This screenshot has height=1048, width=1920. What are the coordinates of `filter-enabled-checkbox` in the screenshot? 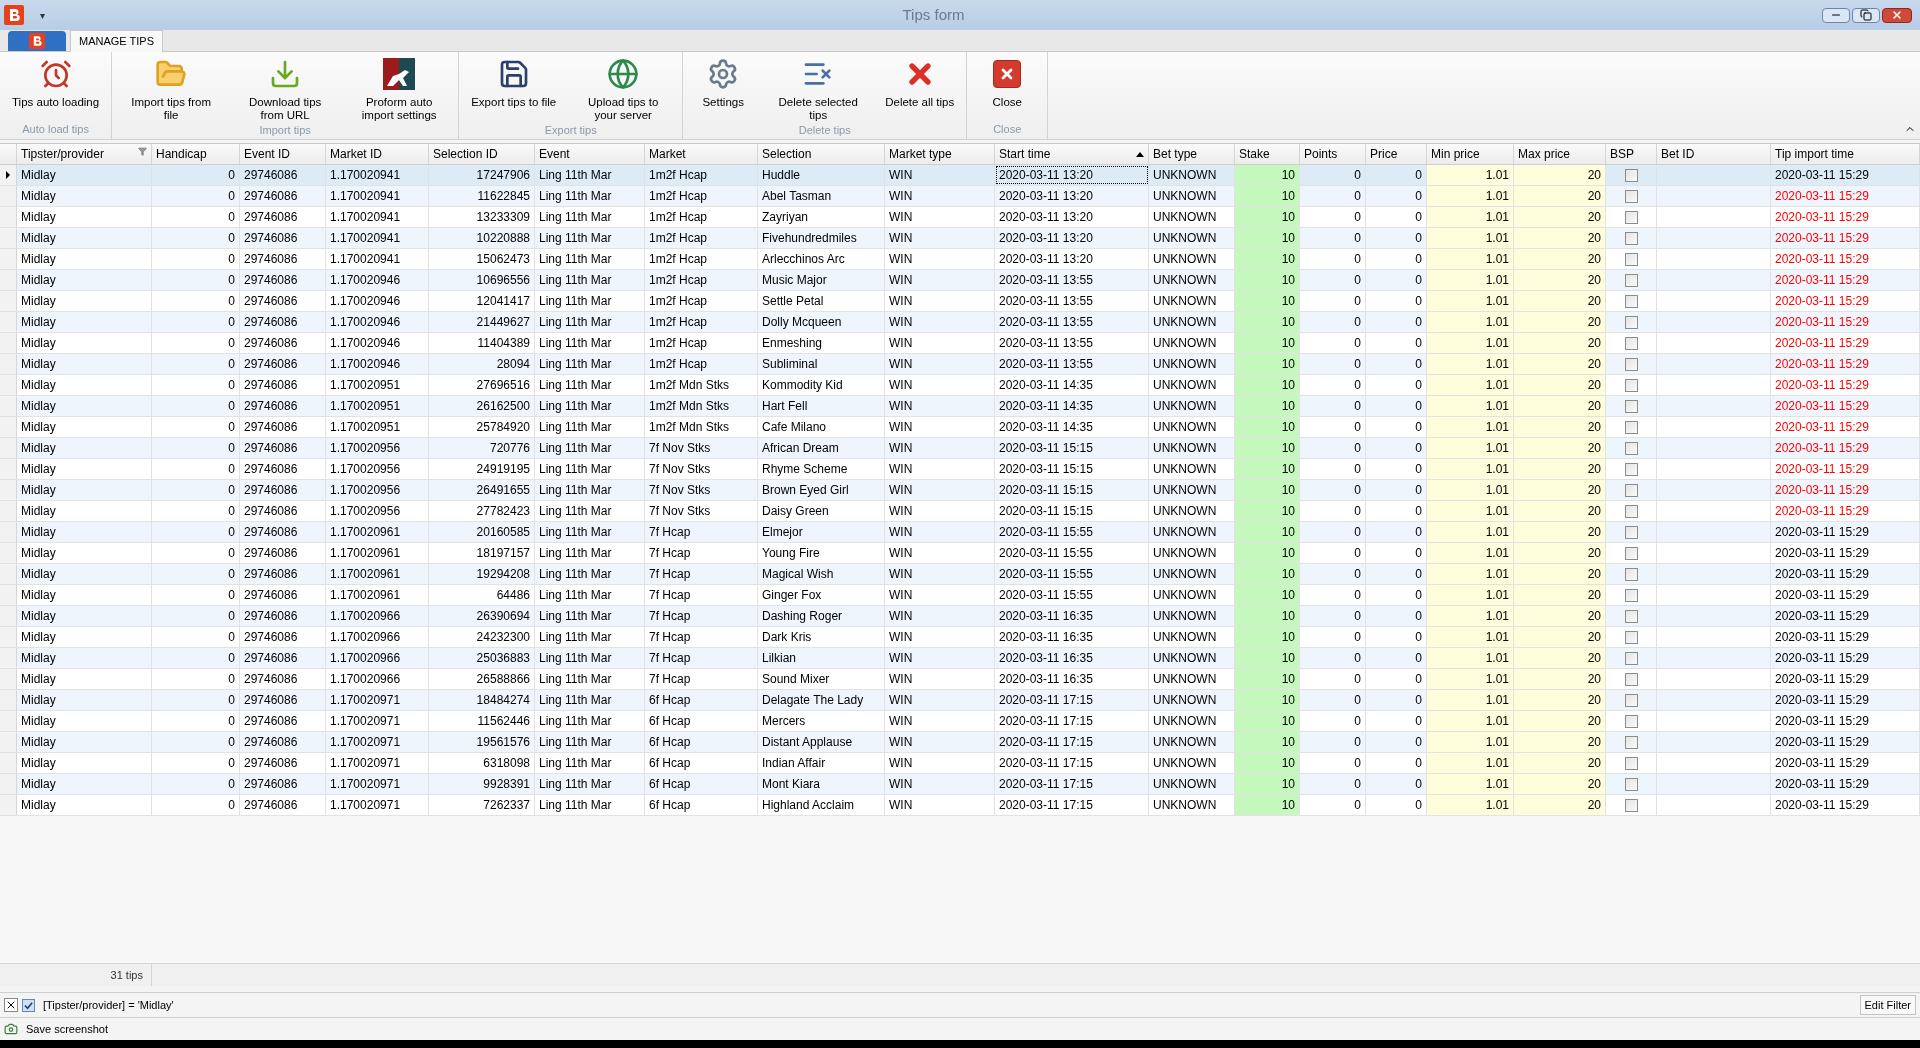 It's located at (28, 1005).